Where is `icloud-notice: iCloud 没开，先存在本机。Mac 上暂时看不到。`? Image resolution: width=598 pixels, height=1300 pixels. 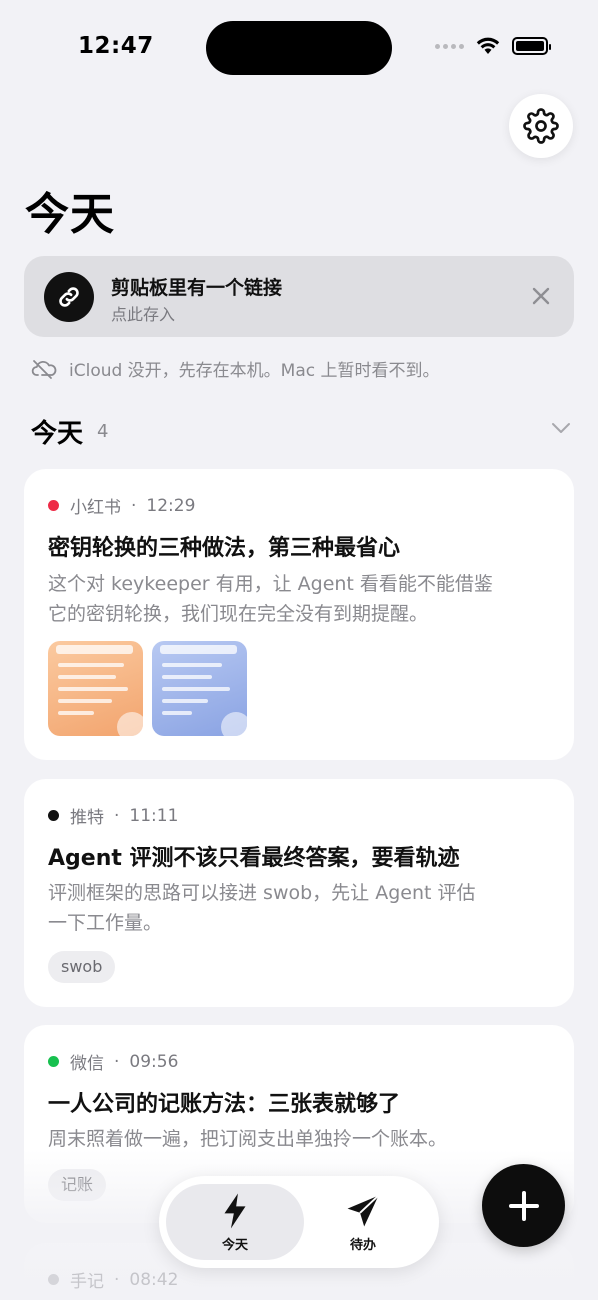
icloud-notice: iCloud 没开，先存在本机。Mac 上暂时看不到。 is located at coordinates (235, 368).